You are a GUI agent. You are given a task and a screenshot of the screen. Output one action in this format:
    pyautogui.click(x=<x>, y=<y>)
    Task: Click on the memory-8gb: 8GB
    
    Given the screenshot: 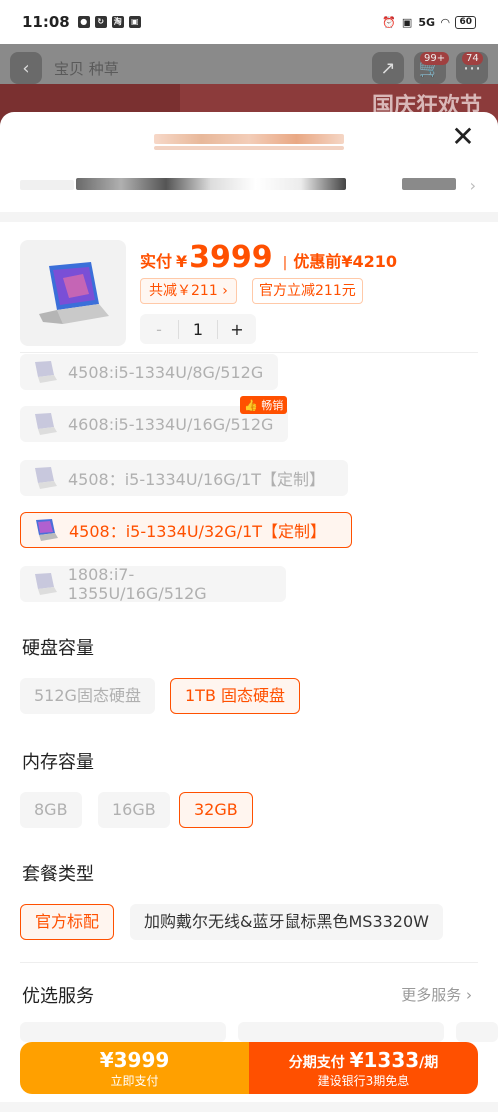 What is the action you would take?
    pyautogui.click(x=51, y=810)
    